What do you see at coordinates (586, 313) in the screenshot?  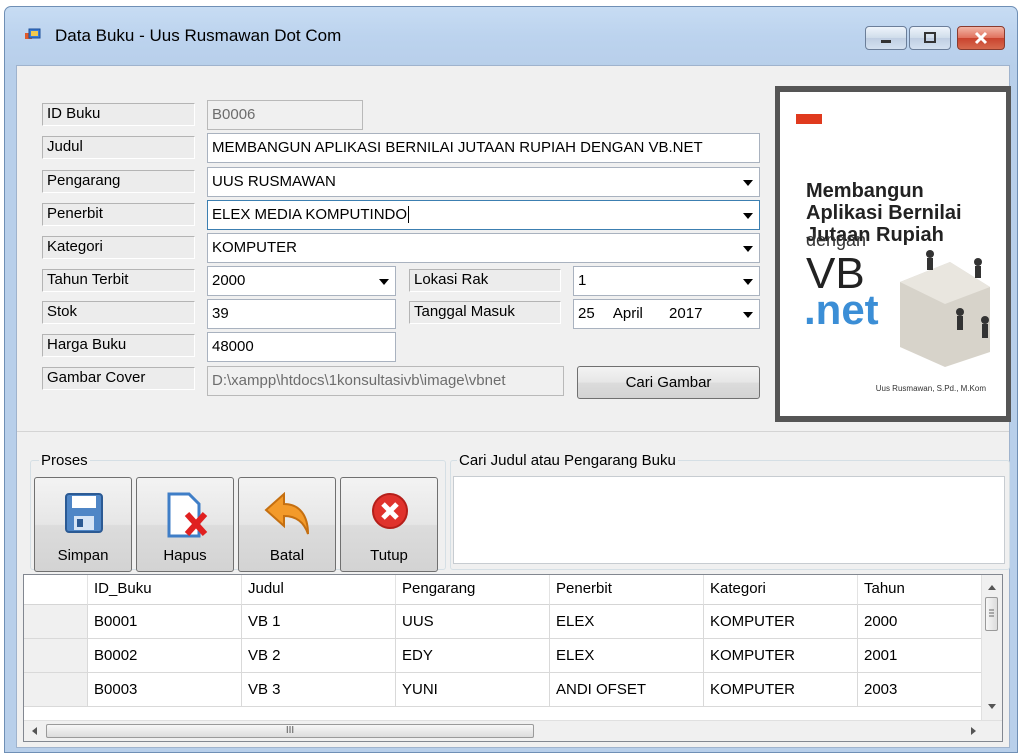 I see `tanggal-day: 25` at bounding box center [586, 313].